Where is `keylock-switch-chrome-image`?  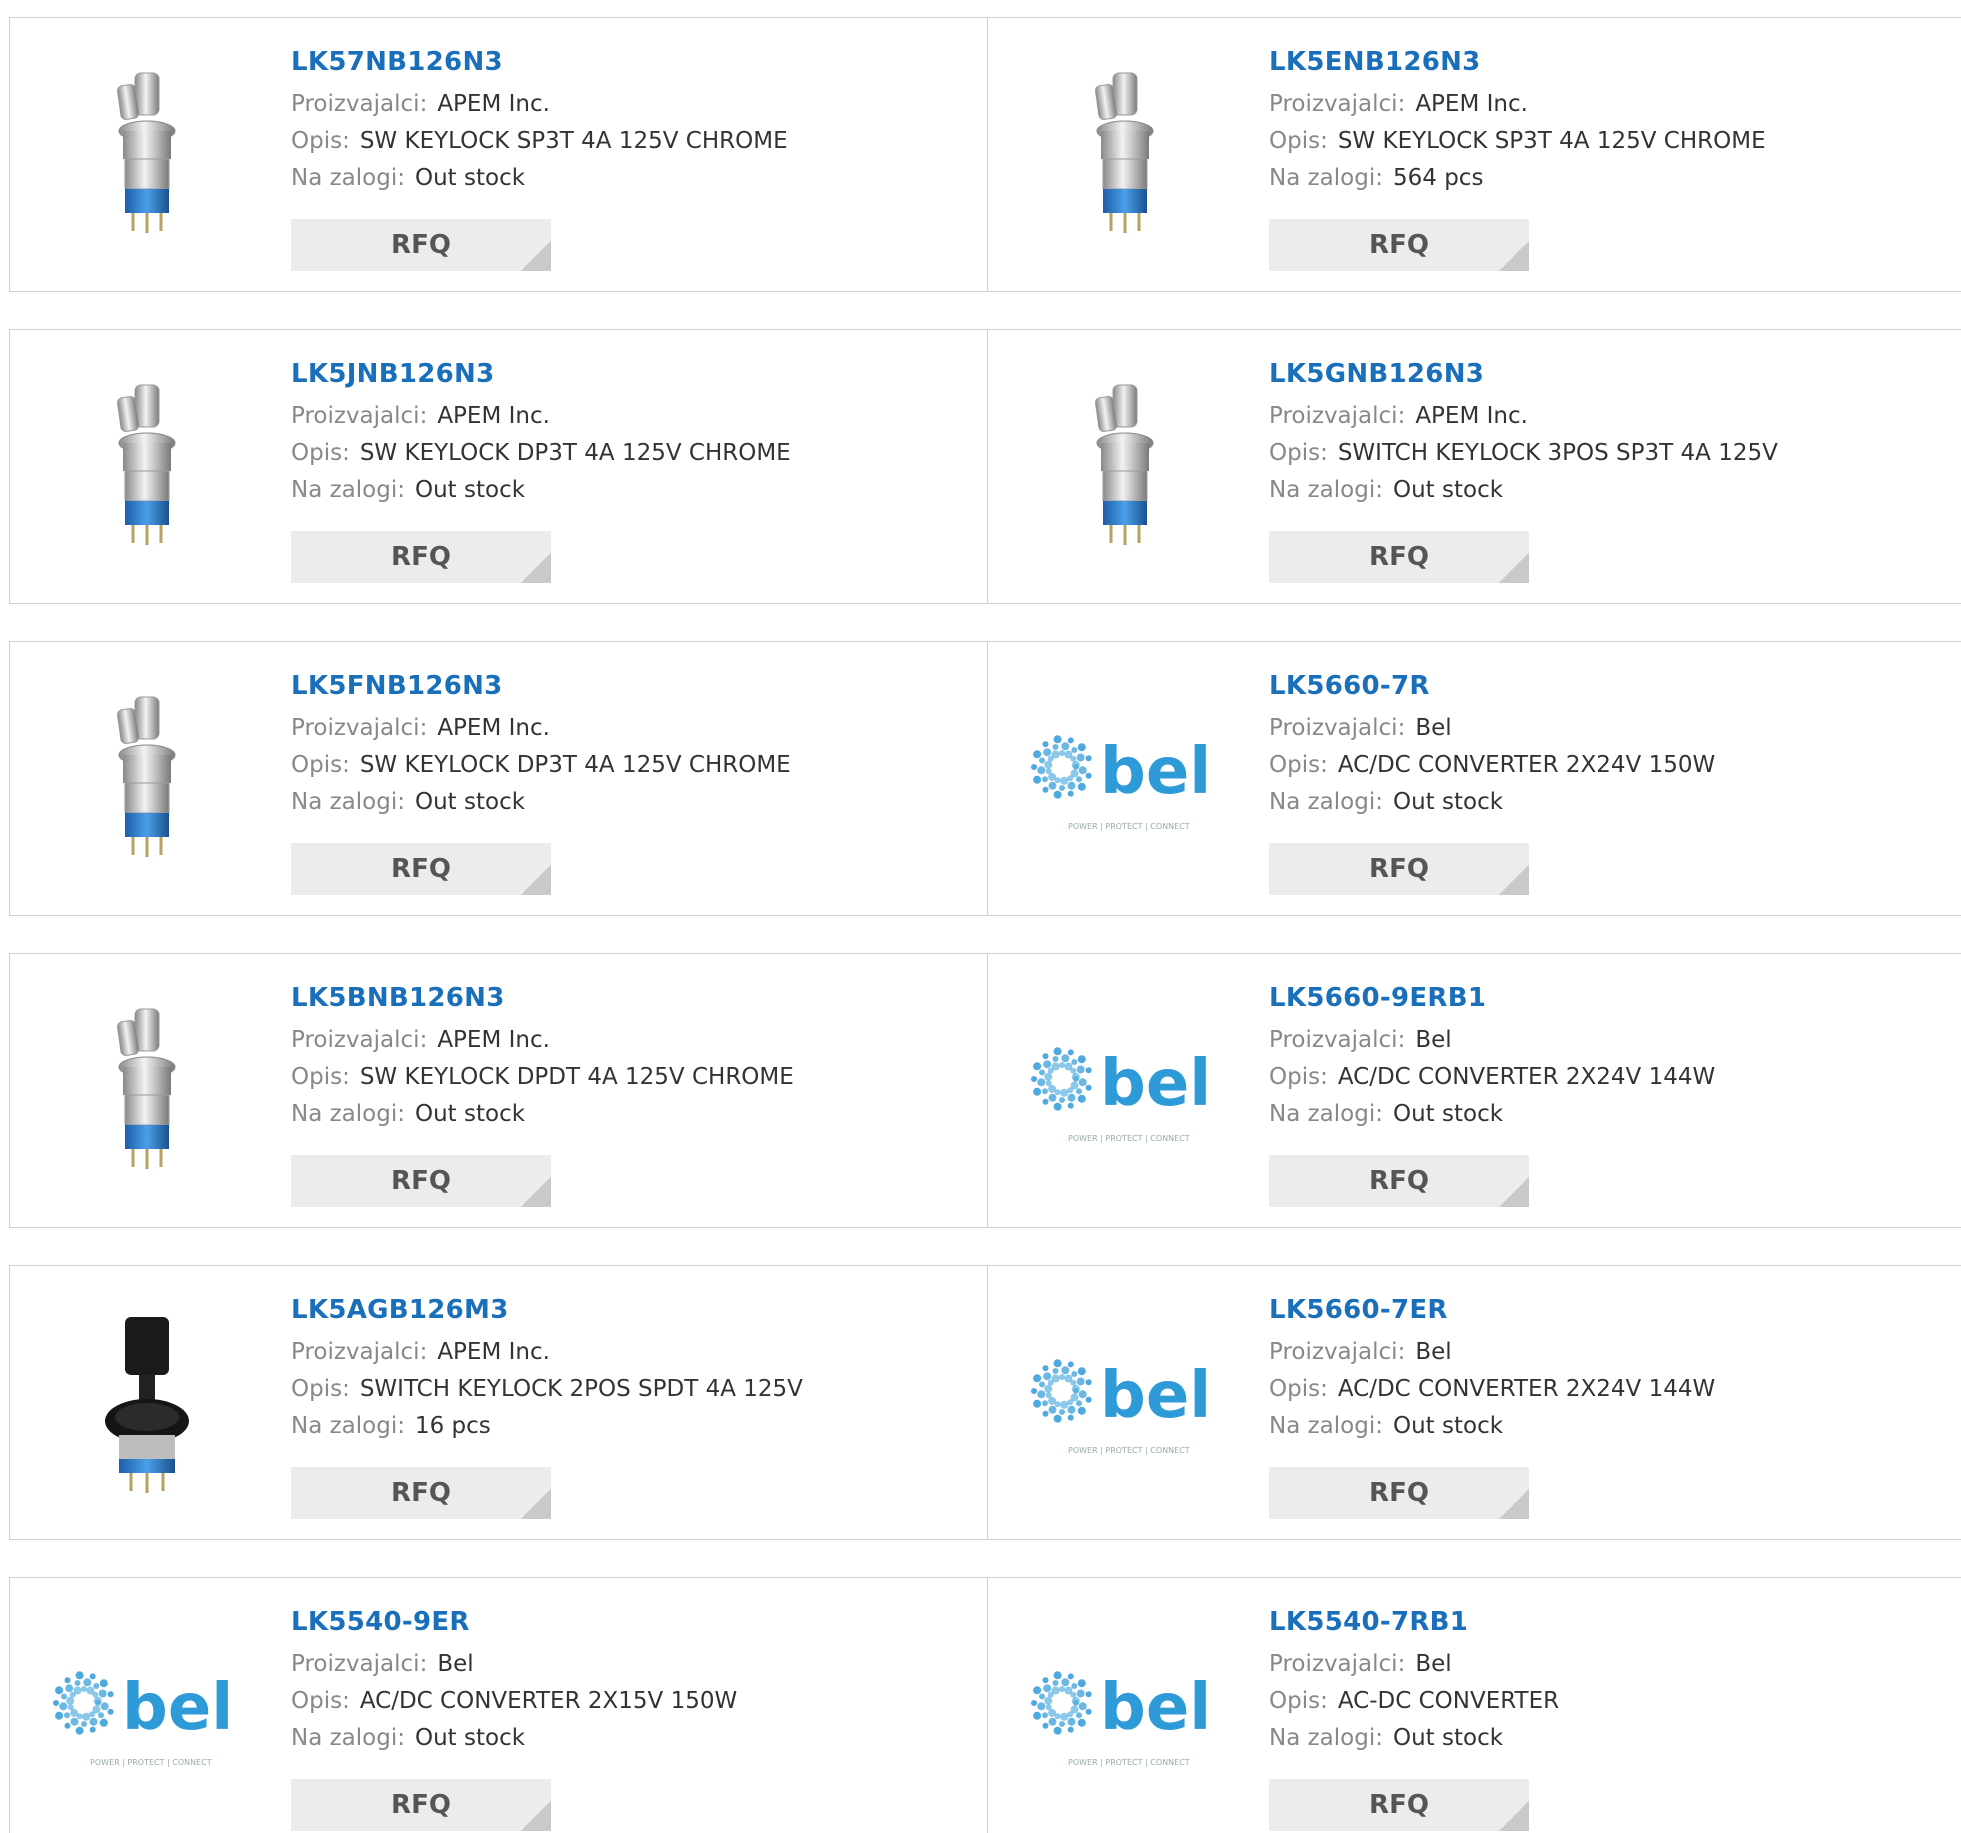
keylock-switch-chrome-image is located at coordinates (150, 782).